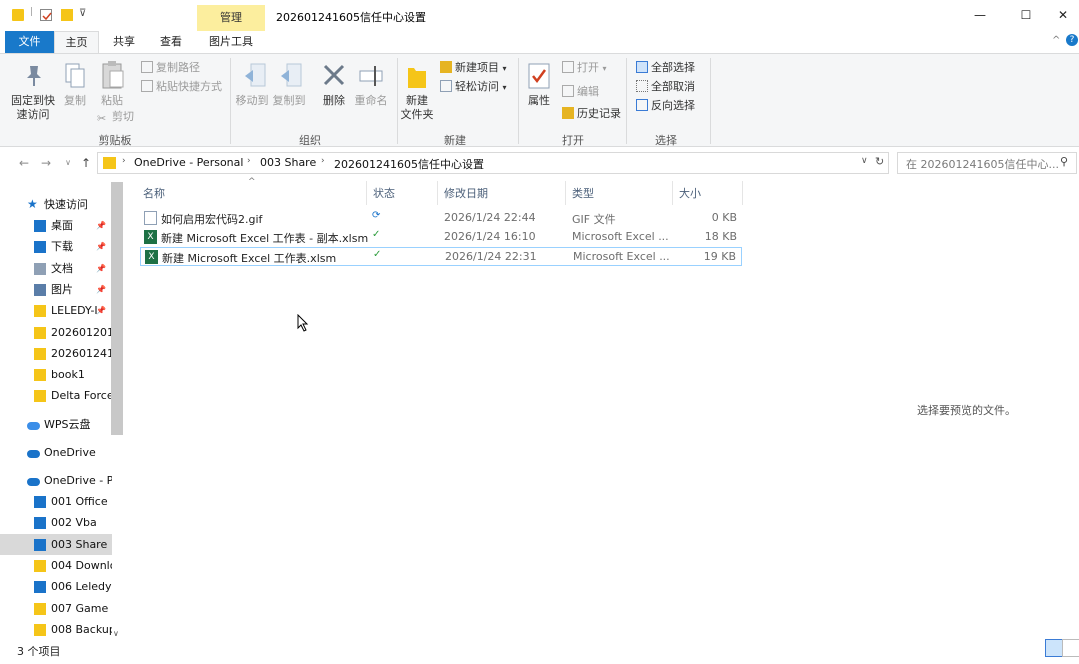 Image resolution: width=1079 pixels, height=664 pixels. What do you see at coordinates (68, 163) in the screenshot?
I see `recent-locations-icon: ∨` at bounding box center [68, 163].